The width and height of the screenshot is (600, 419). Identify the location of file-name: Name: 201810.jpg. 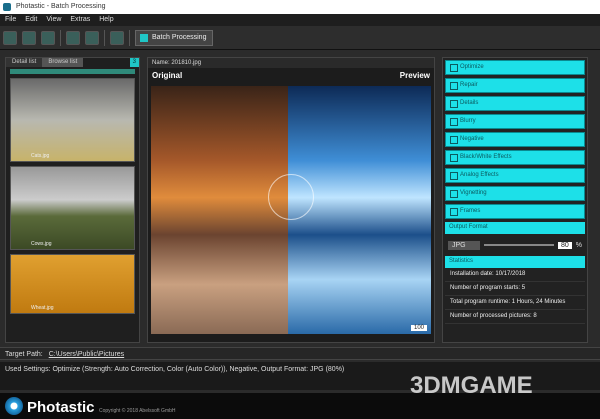
(291, 63).